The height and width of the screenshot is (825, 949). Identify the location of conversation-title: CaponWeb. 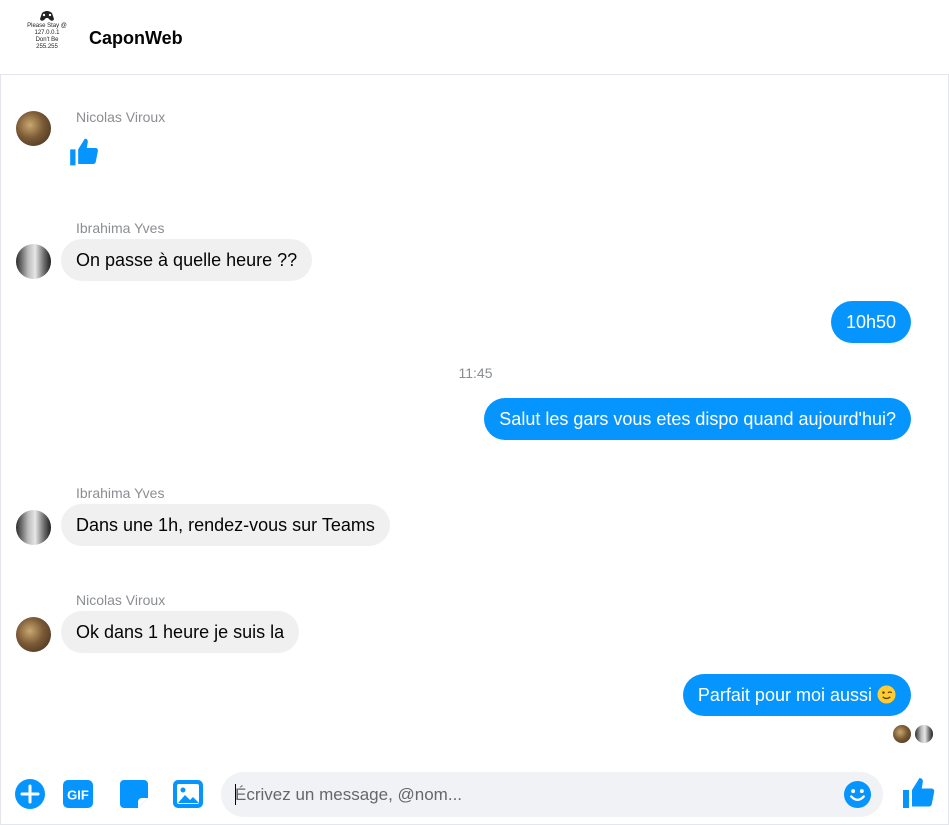
(136, 38).